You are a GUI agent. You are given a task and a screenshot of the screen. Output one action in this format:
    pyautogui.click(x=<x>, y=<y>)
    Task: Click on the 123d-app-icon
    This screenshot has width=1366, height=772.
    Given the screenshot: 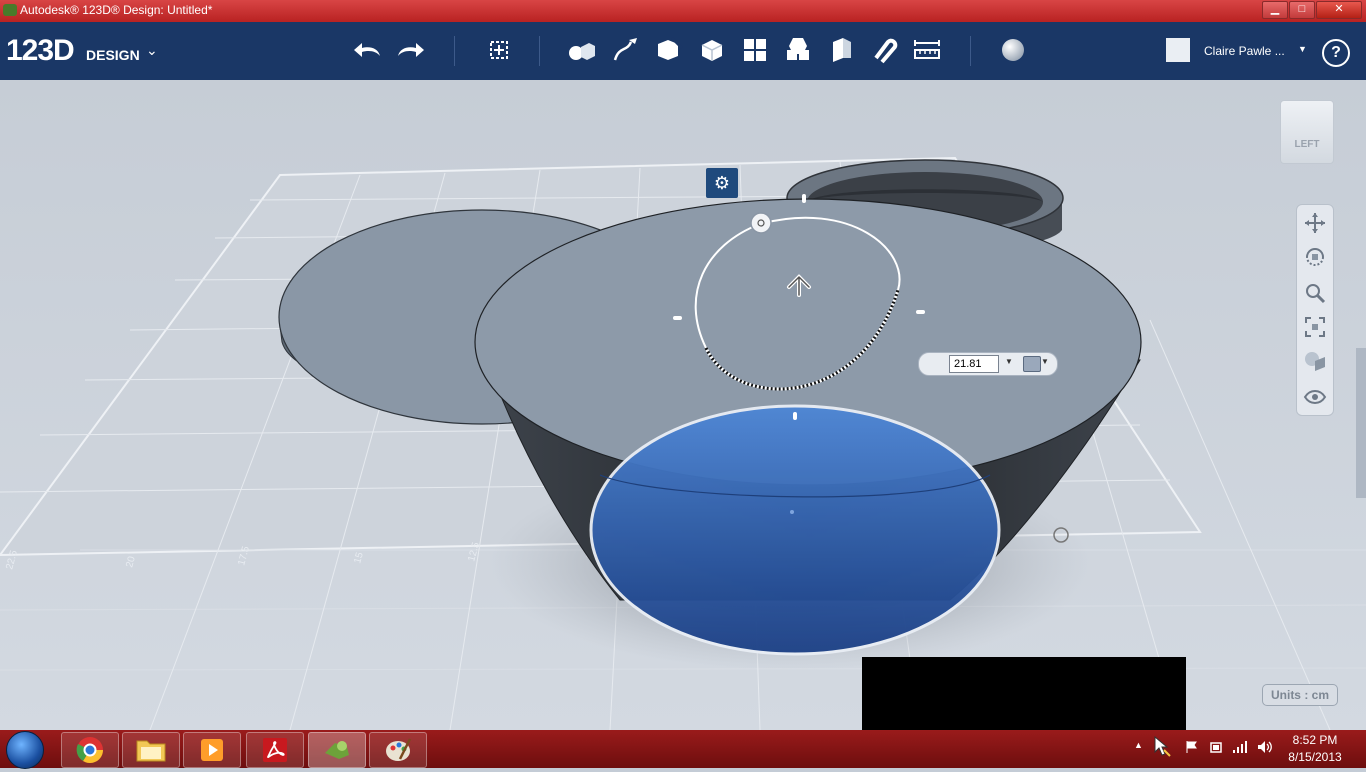 What is the action you would take?
    pyautogui.click(x=337, y=750)
    